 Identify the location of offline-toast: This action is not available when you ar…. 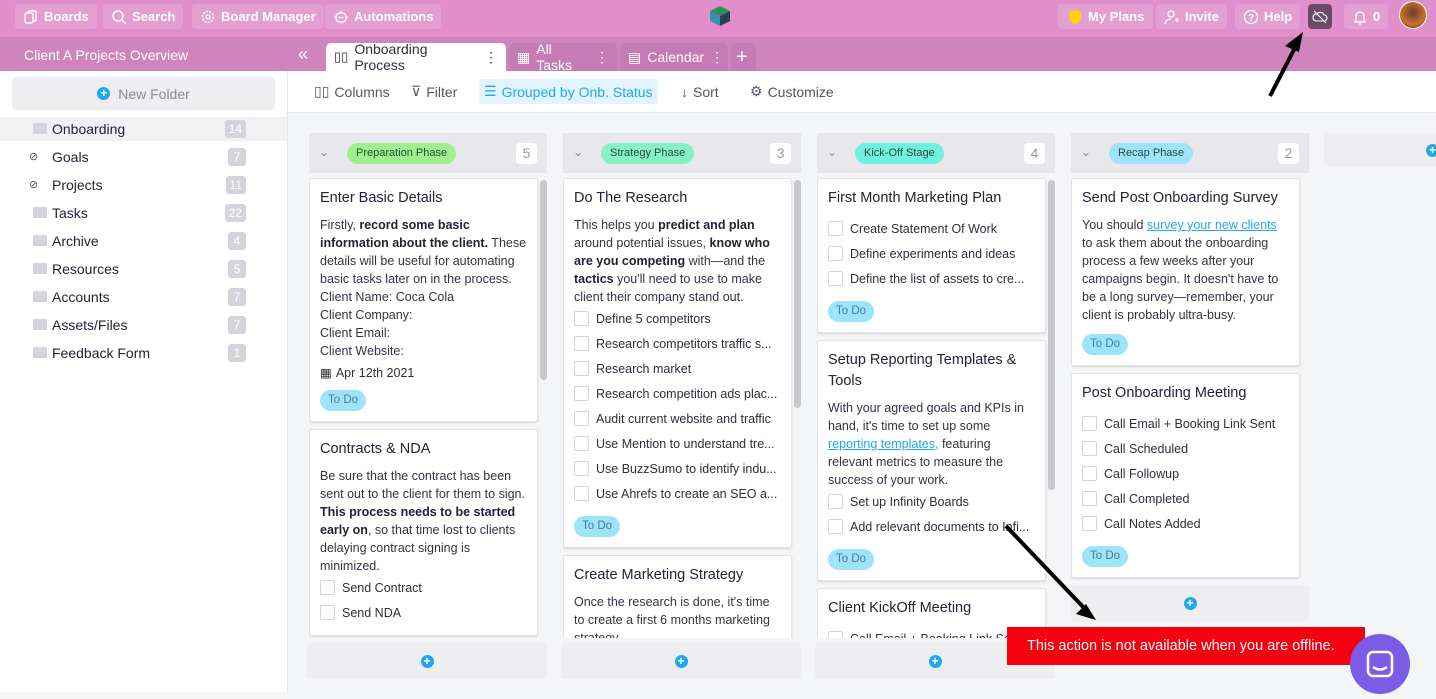
(1186, 646).